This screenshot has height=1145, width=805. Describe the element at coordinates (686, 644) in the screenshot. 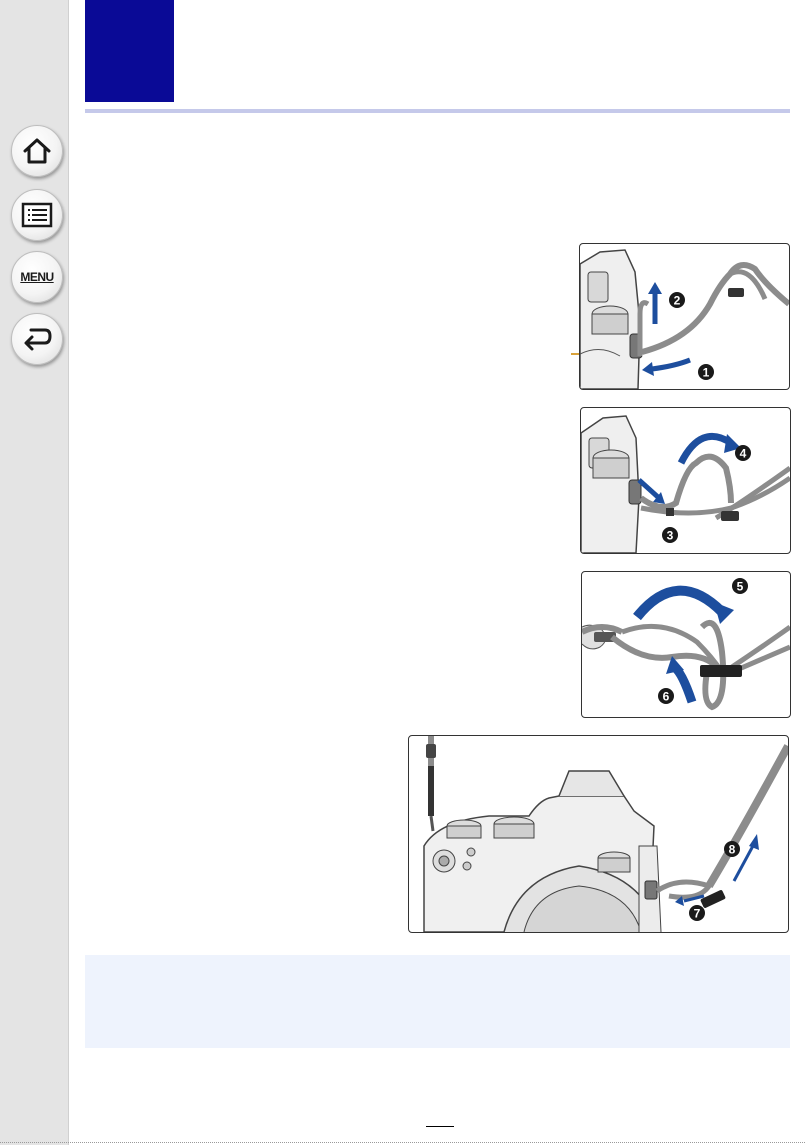

I see `figure-step-5-6: 5 6` at that location.